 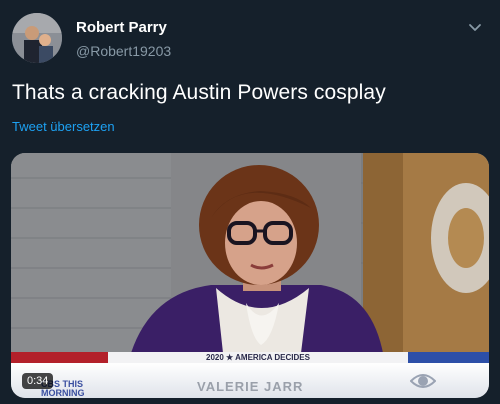 I want to click on banner-blue-segment, so click(x=448, y=357).